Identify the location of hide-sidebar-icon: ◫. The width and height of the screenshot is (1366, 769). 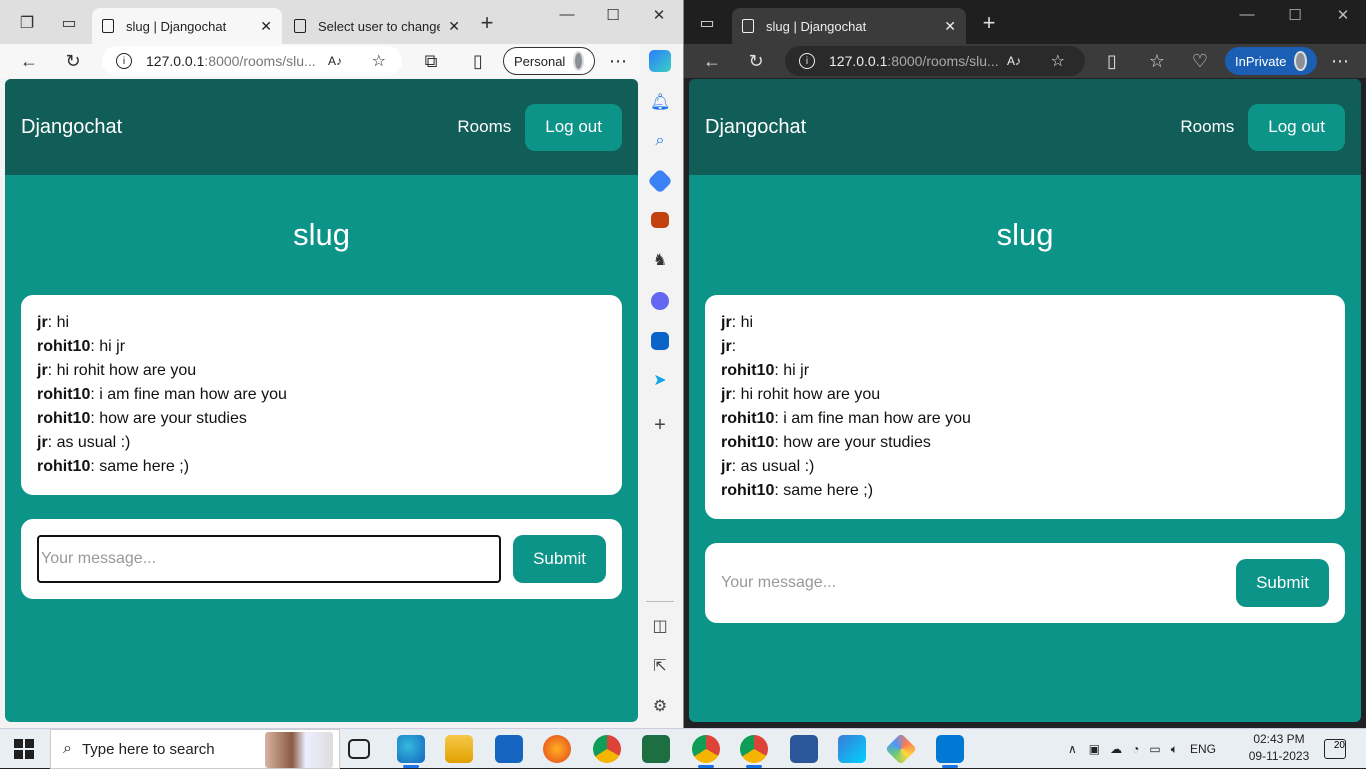
(660, 626).